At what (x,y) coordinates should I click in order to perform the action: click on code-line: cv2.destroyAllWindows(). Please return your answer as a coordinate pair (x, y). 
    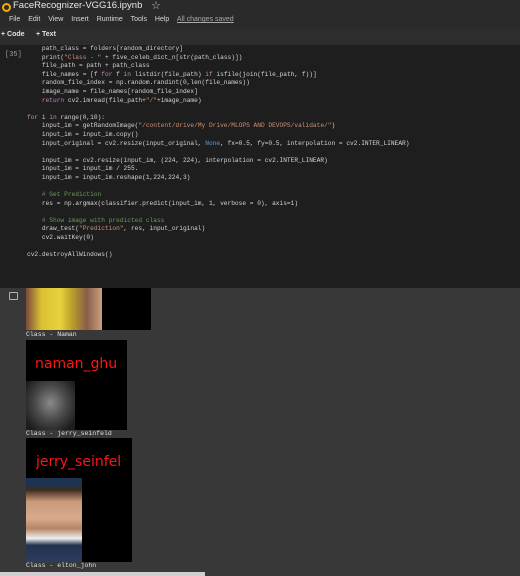
    Looking at the image, I should click on (70, 255).